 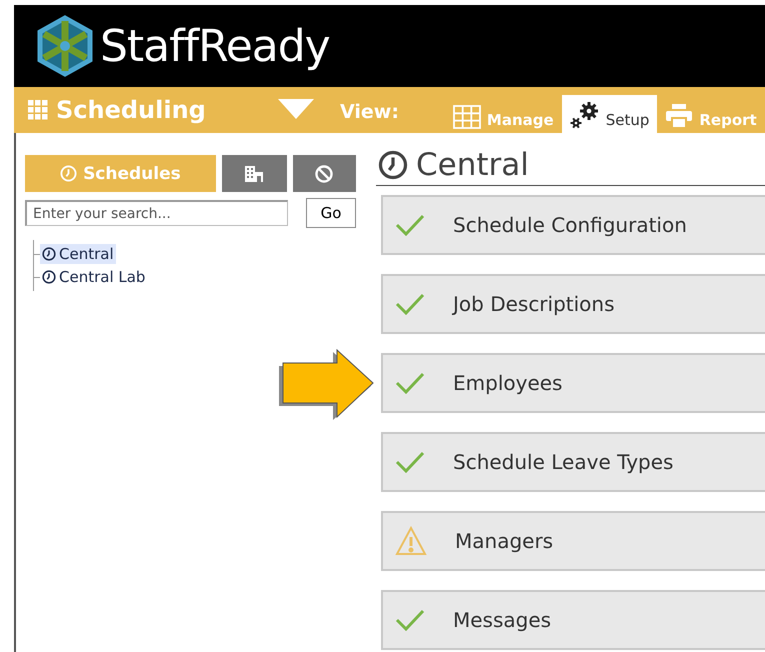 What do you see at coordinates (573, 541) in the screenshot?
I see `setup-step: Managers` at bounding box center [573, 541].